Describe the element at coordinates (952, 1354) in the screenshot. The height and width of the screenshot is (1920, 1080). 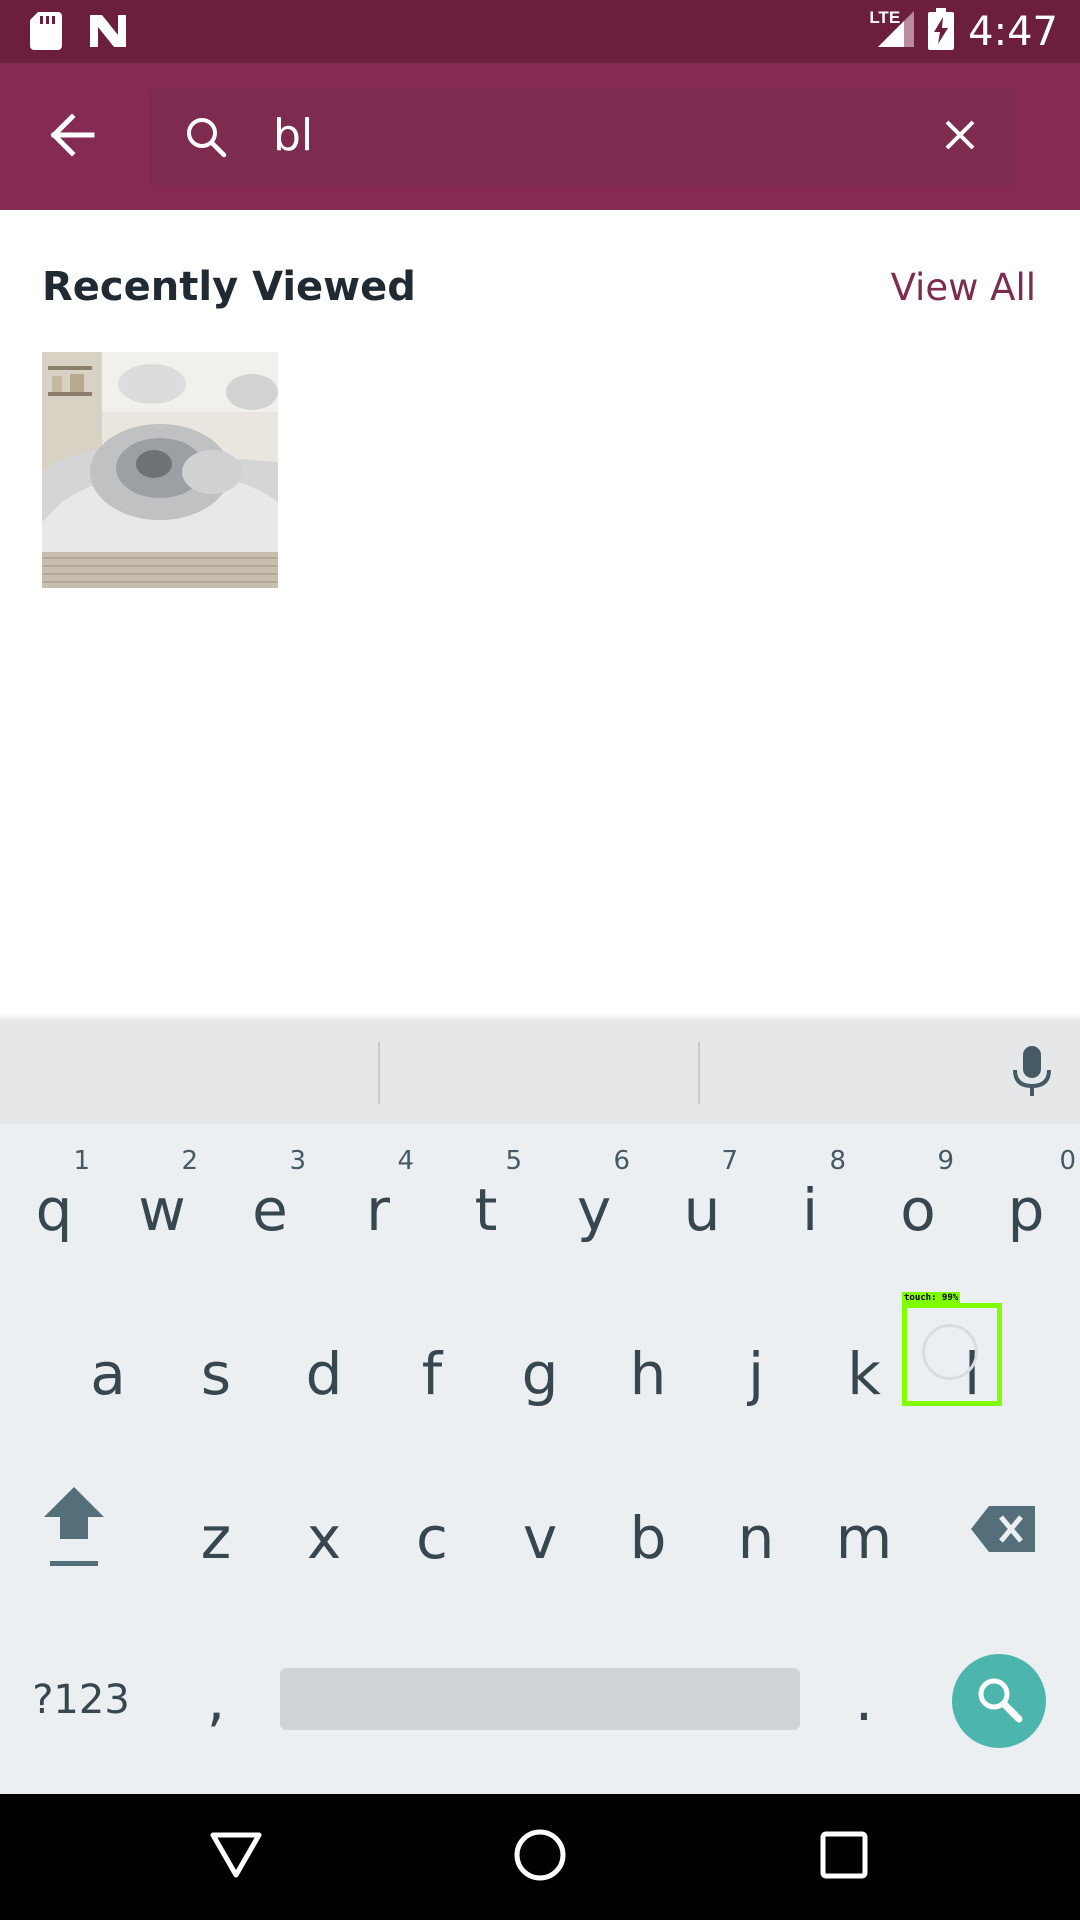
I see `touch-highlight-box` at that location.